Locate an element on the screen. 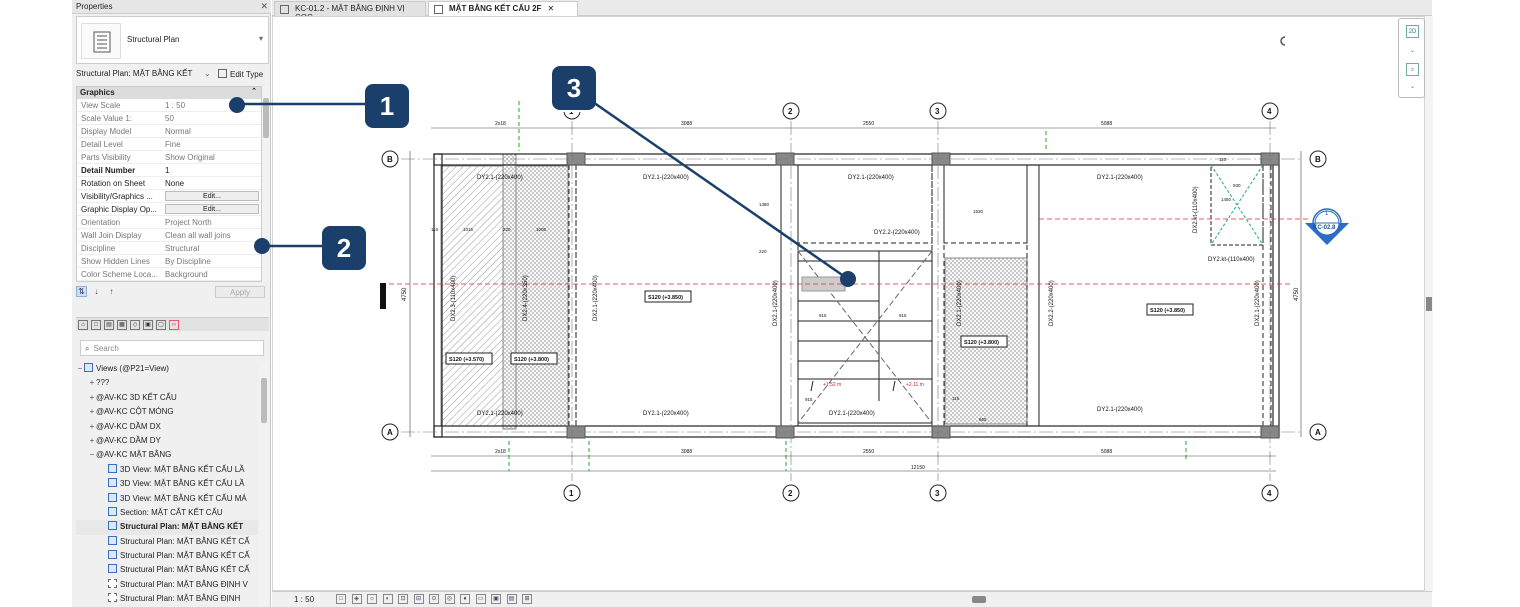 The height and width of the screenshot is (607, 1520). property-row: Parts Visibility Show Original is located at coordinates (169, 157).